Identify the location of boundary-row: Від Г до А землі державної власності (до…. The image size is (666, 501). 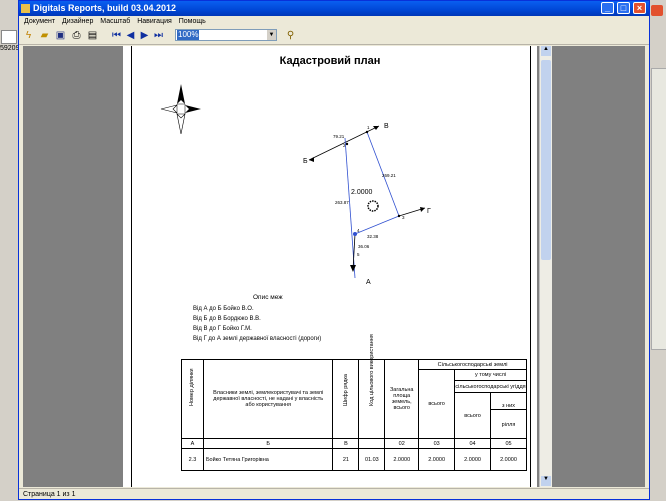
(257, 339).